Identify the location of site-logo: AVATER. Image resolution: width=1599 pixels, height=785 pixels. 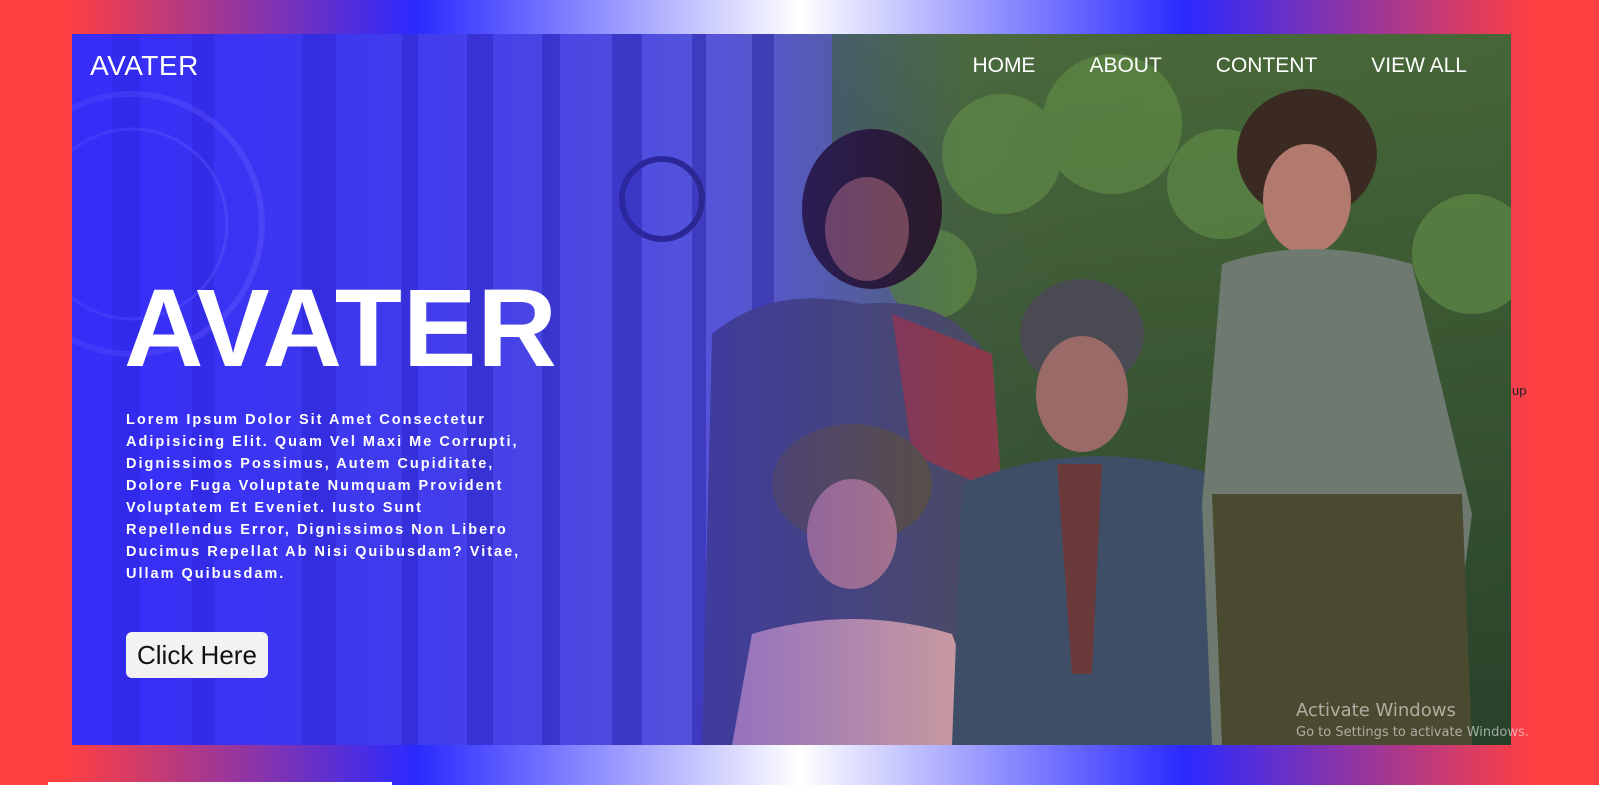
(144, 66).